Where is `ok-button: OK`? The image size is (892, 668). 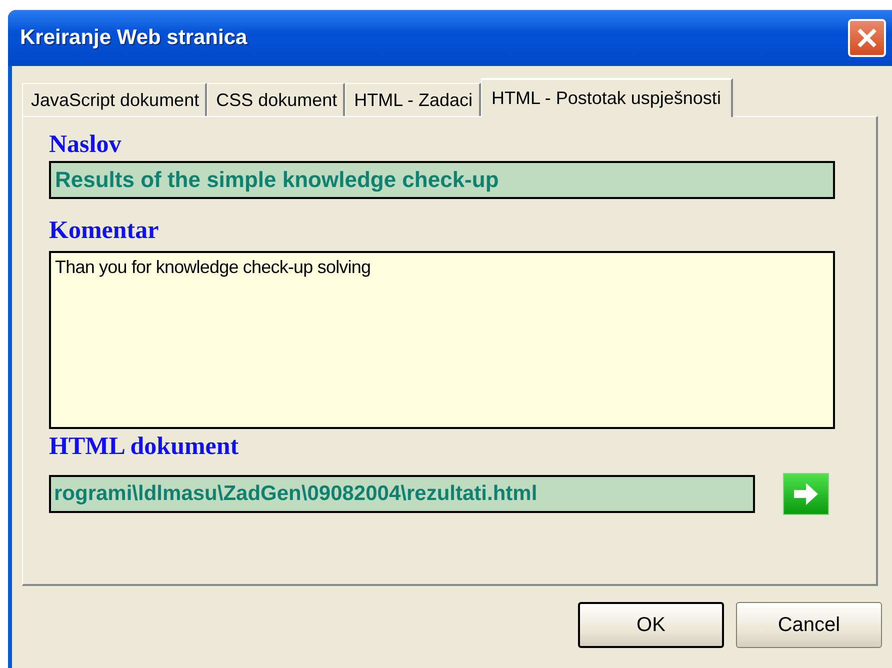
ok-button: OK is located at coordinates (651, 625).